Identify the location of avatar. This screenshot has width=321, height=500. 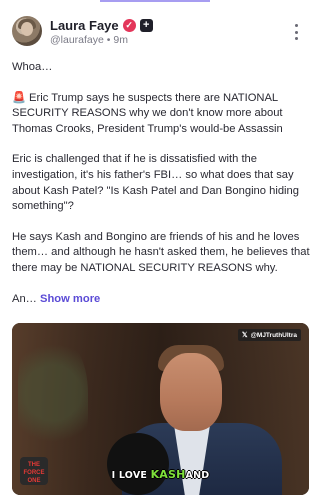
(27, 31).